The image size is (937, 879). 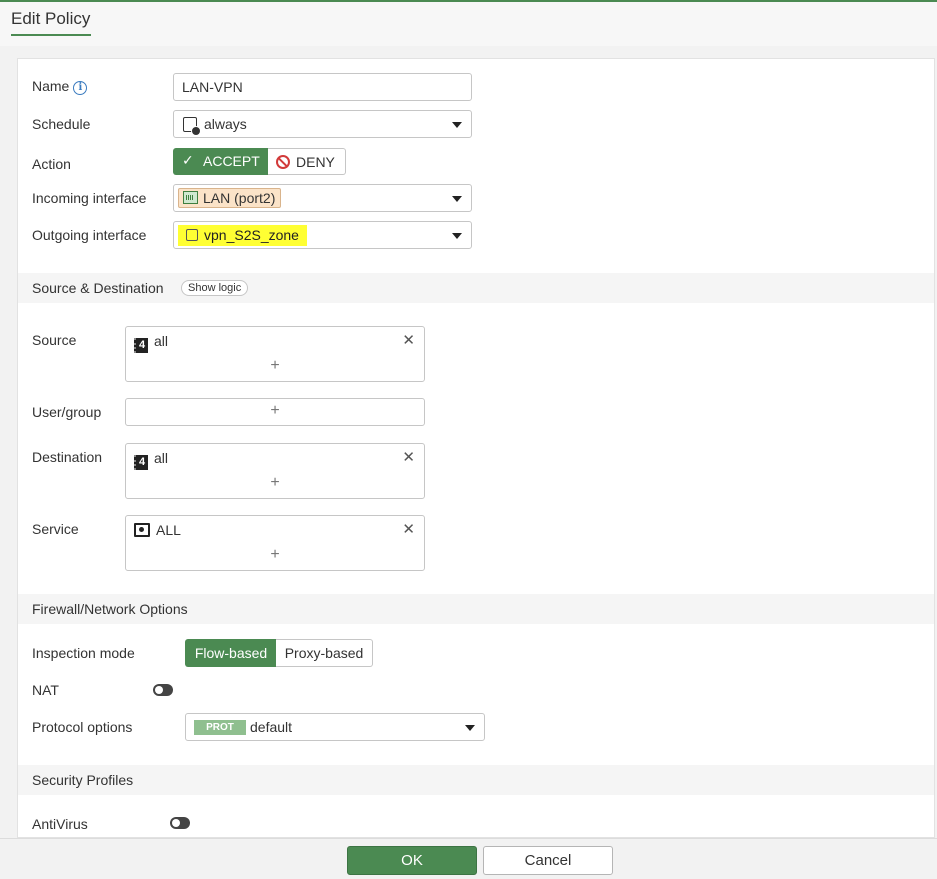 I want to click on checkmark-icon: ✓, so click(x=188, y=160).